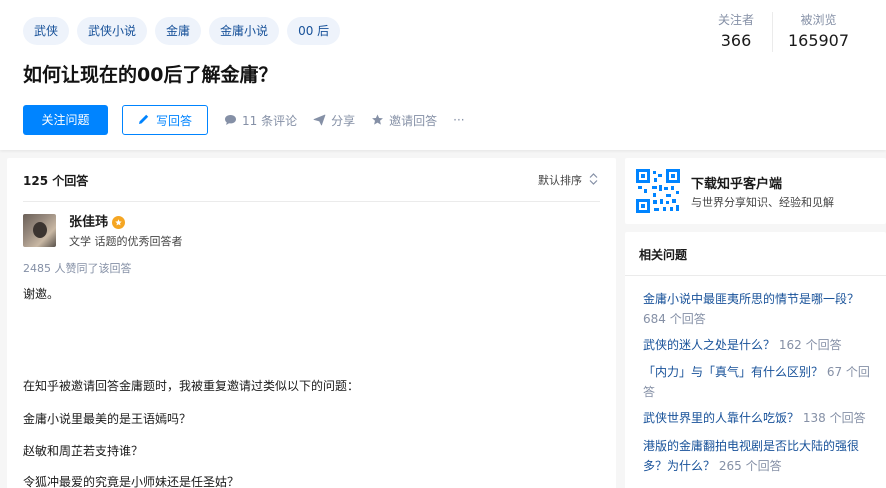 This screenshot has width=886, height=488. Describe the element at coordinates (413, 120) in the screenshot. I see `invite-answer-label: 邀请回答` at that location.